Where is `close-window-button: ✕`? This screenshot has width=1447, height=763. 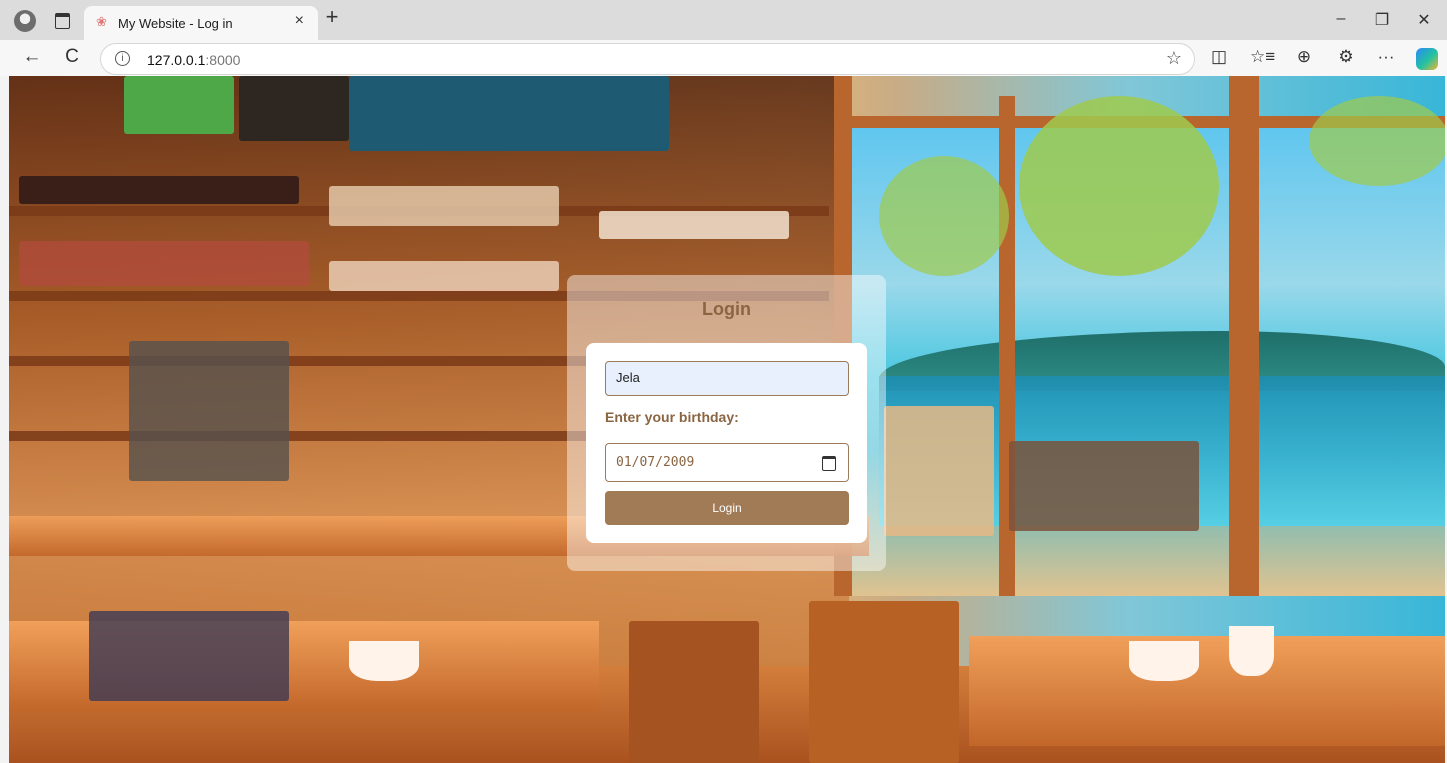 close-window-button: ✕ is located at coordinates (1424, 20).